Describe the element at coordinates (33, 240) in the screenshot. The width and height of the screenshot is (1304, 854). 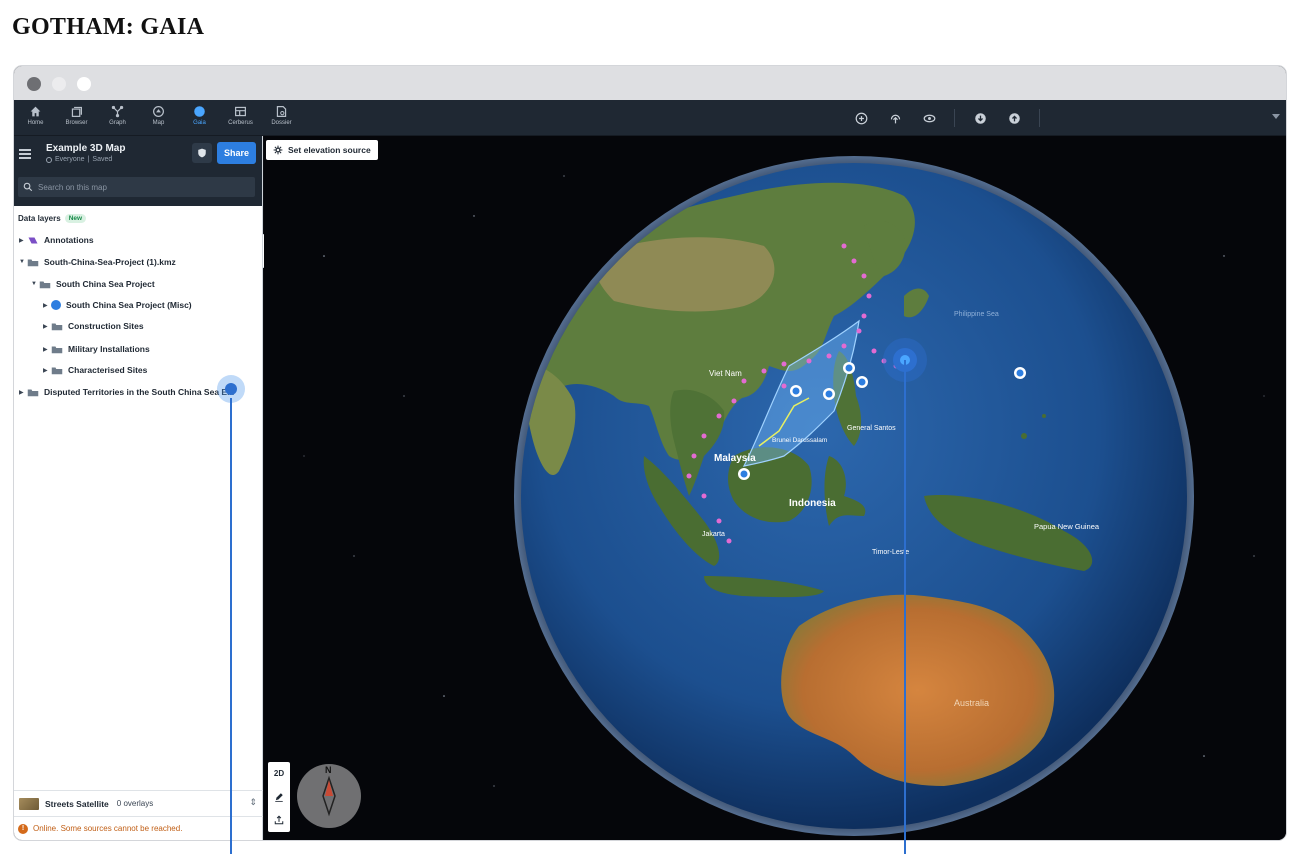
I see `annotation-icon` at that location.